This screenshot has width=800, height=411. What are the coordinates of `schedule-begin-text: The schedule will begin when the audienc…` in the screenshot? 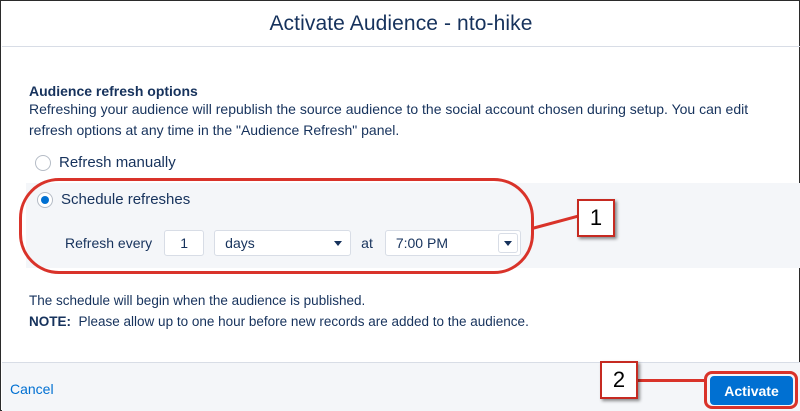 It's located at (197, 300).